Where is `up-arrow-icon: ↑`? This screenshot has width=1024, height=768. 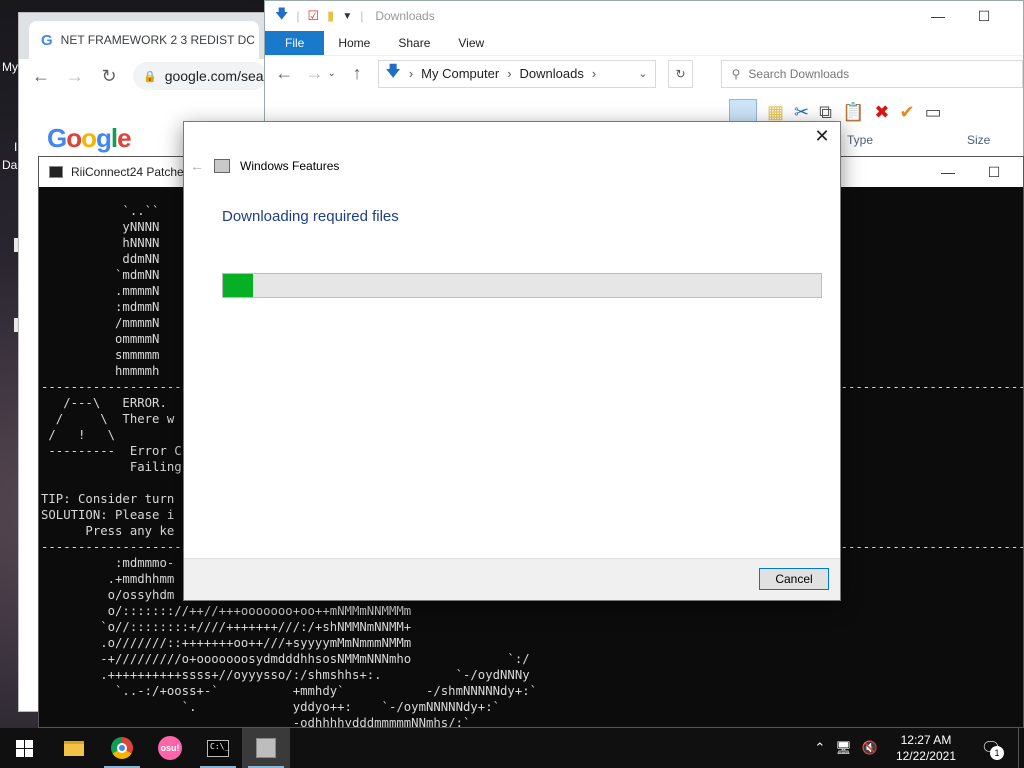 up-arrow-icon: ↑ is located at coordinates (357, 73).